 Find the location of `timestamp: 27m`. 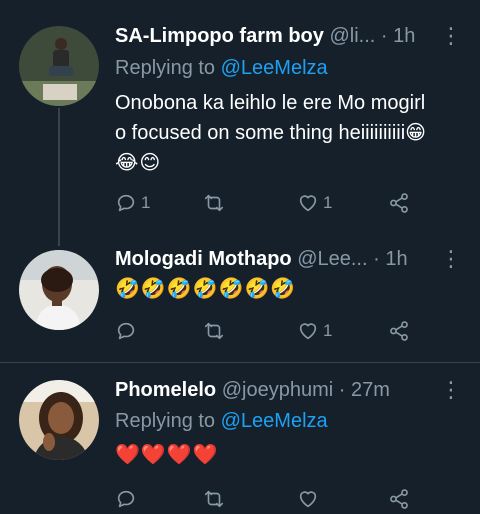

timestamp: 27m is located at coordinates (370, 390).